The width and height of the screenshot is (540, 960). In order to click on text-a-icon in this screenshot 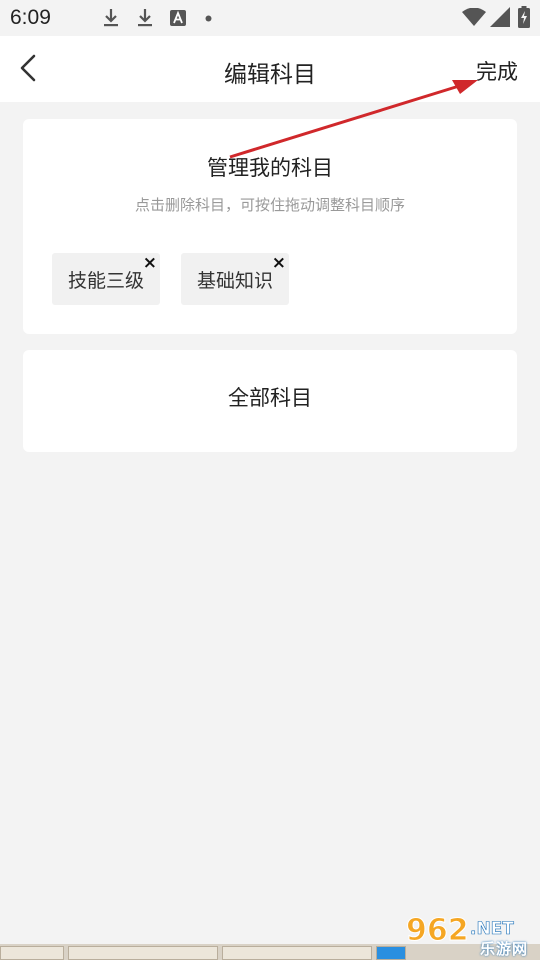, I will do `click(178, 18)`.